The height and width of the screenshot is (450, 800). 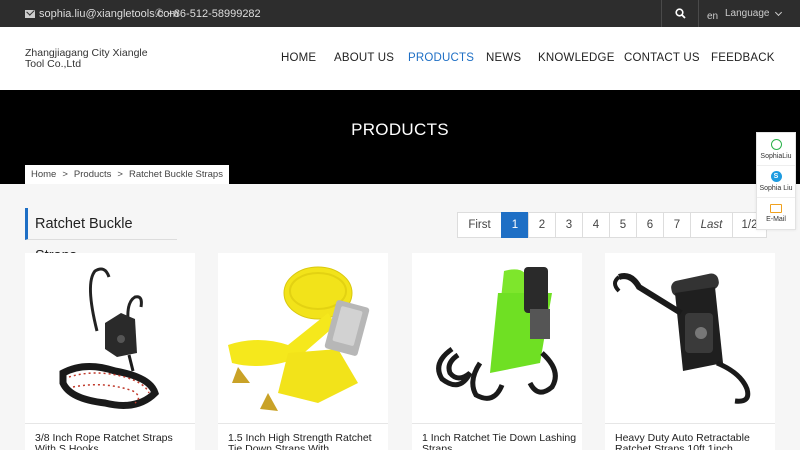 I want to click on search-button, so click(x=680, y=13).